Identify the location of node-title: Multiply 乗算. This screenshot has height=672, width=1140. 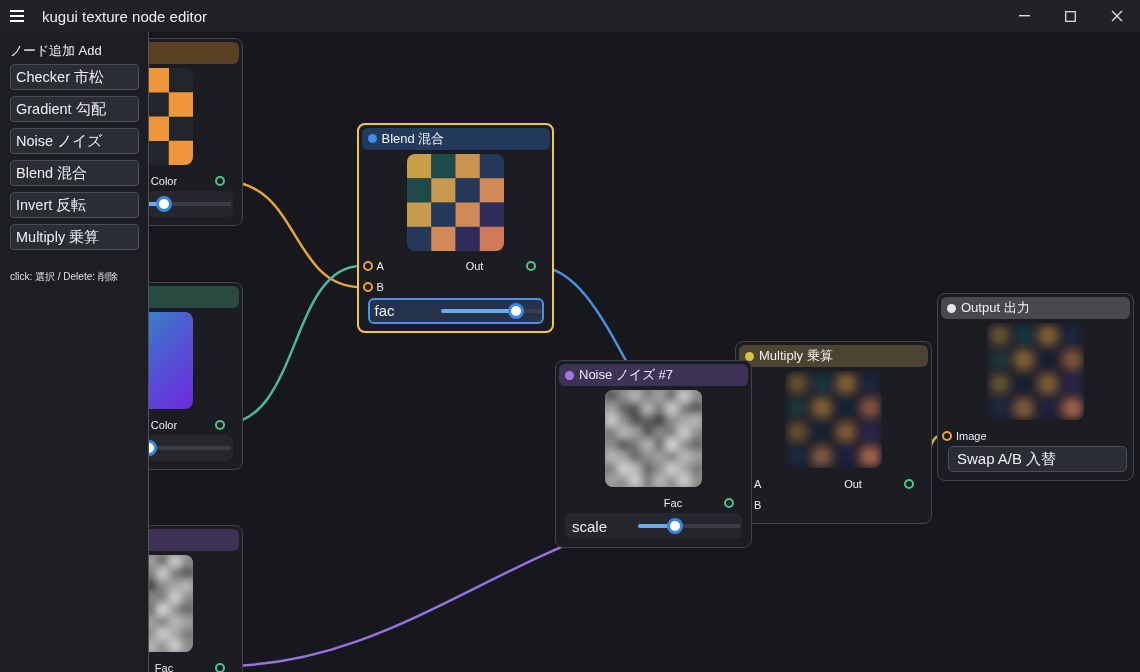
(796, 356).